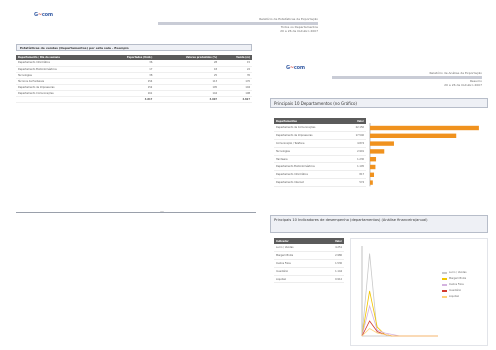 This screenshot has width=496, height=350. Describe the element at coordinates (355, 182) in the screenshot. I see `table-row-cell: 574` at that location.